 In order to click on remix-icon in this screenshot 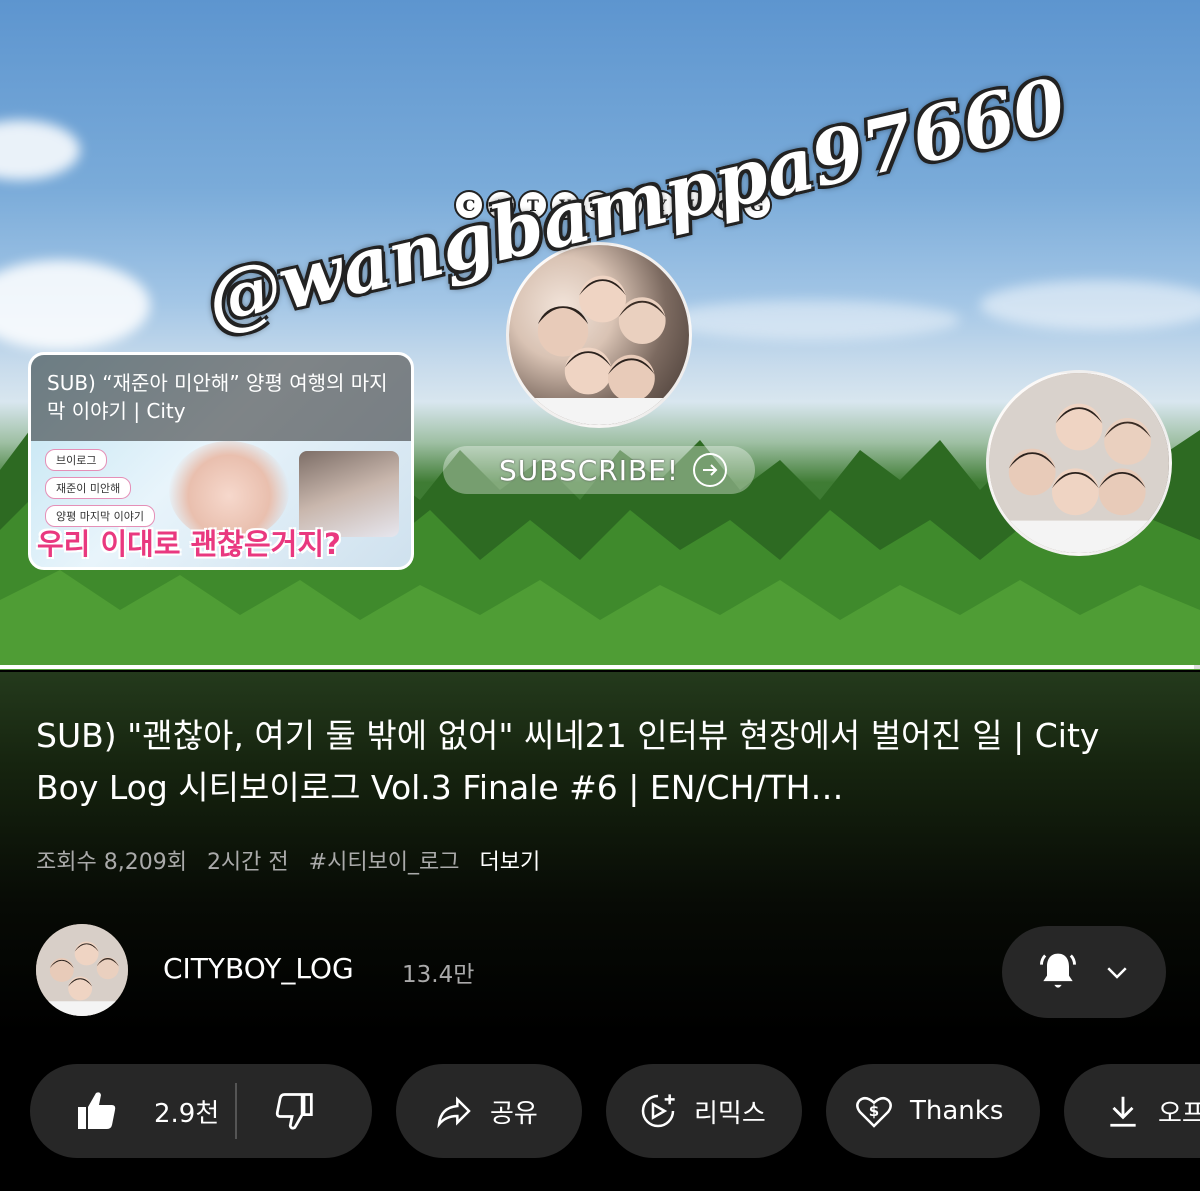, I will do `click(658, 1111)`.